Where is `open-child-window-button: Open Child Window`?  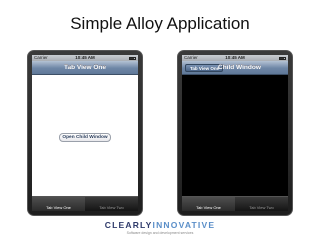 open-child-window-button: Open Child Window is located at coordinates (85, 137).